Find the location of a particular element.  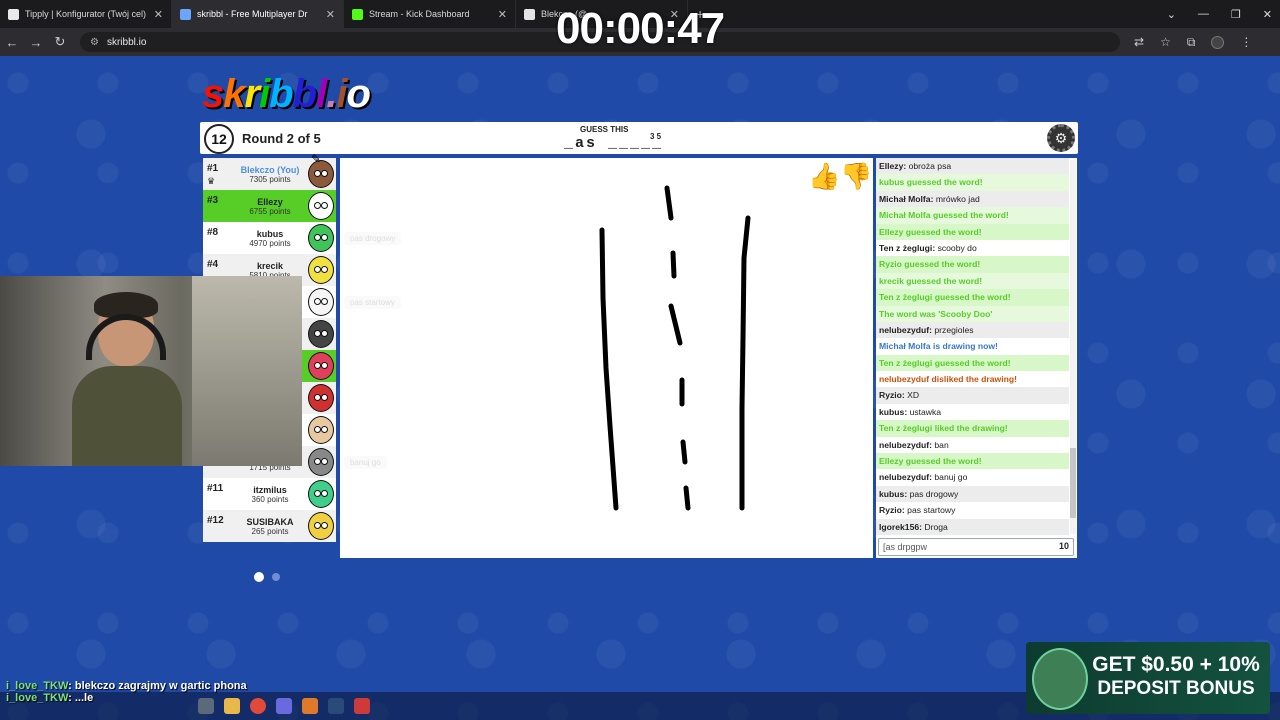

chat-message: kubus: pas drogowy is located at coordinates (972, 494).